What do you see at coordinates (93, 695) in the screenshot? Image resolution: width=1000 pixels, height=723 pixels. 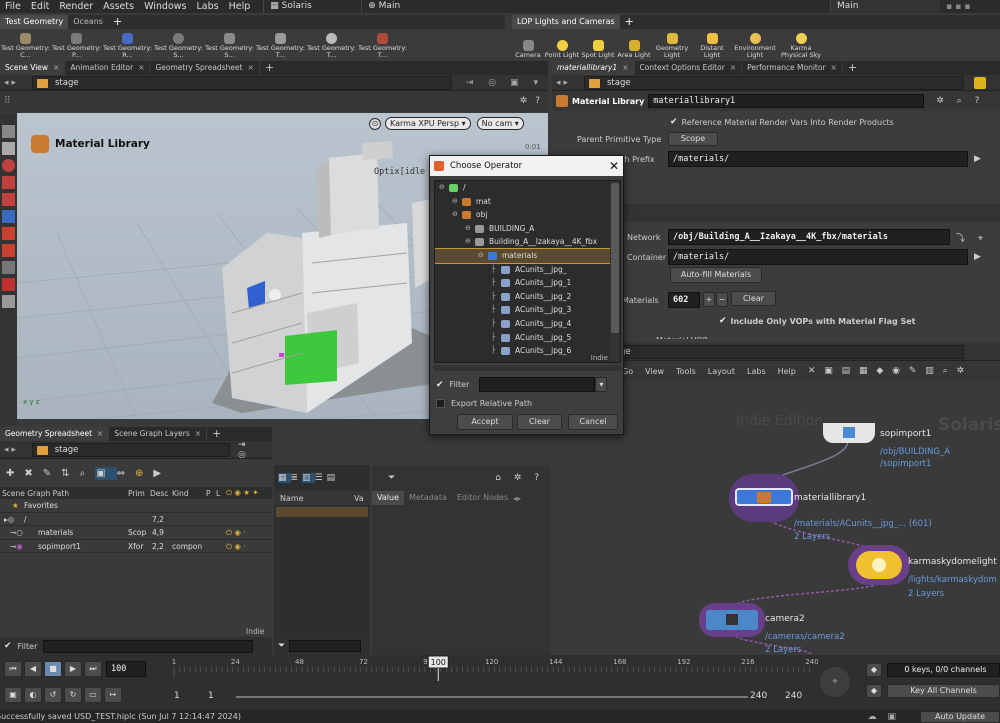 I see `fps-icon: ▭` at bounding box center [93, 695].